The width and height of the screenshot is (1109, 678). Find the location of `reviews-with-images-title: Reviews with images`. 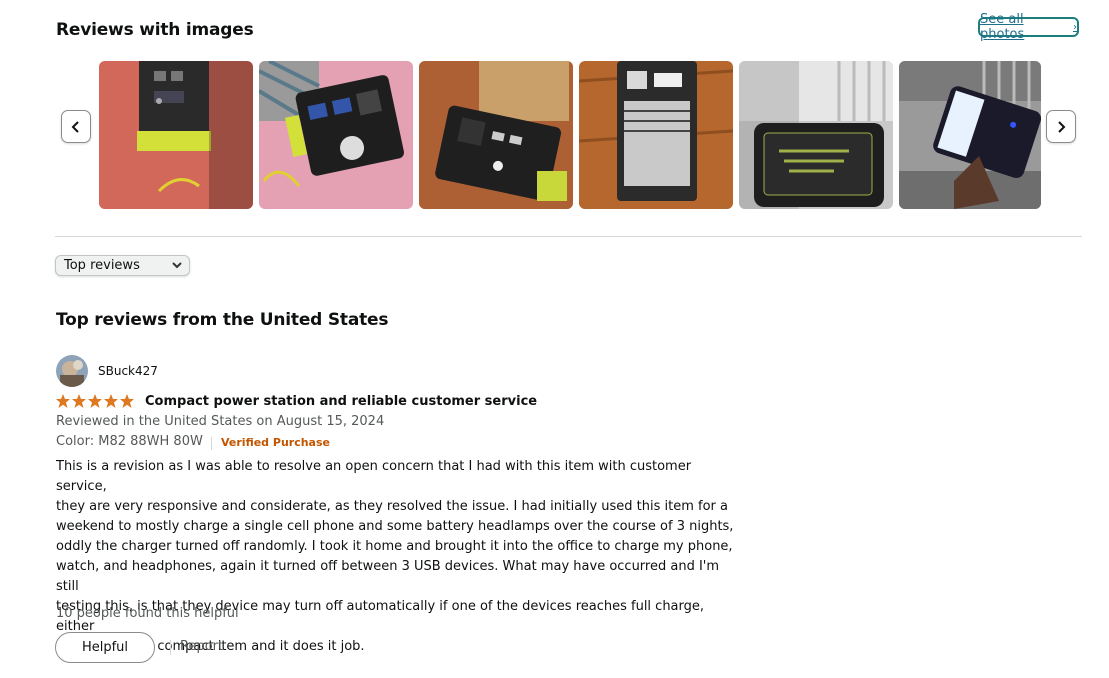

reviews-with-images-title: Reviews with images is located at coordinates (155, 30).